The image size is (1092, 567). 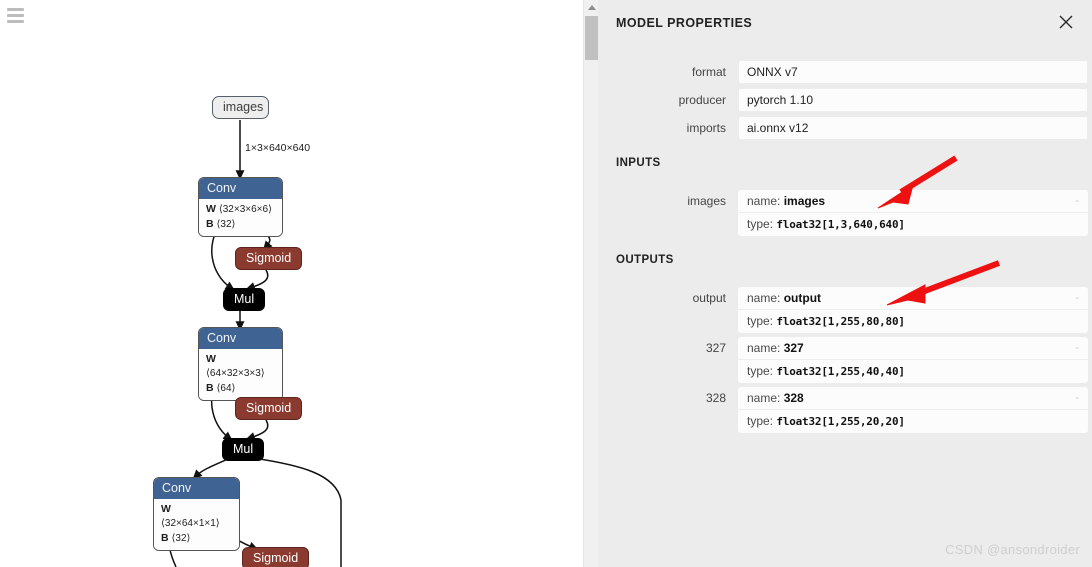 What do you see at coordinates (715, 398) in the screenshot?
I see `io-label: 328` at bounding box center [715, 398].